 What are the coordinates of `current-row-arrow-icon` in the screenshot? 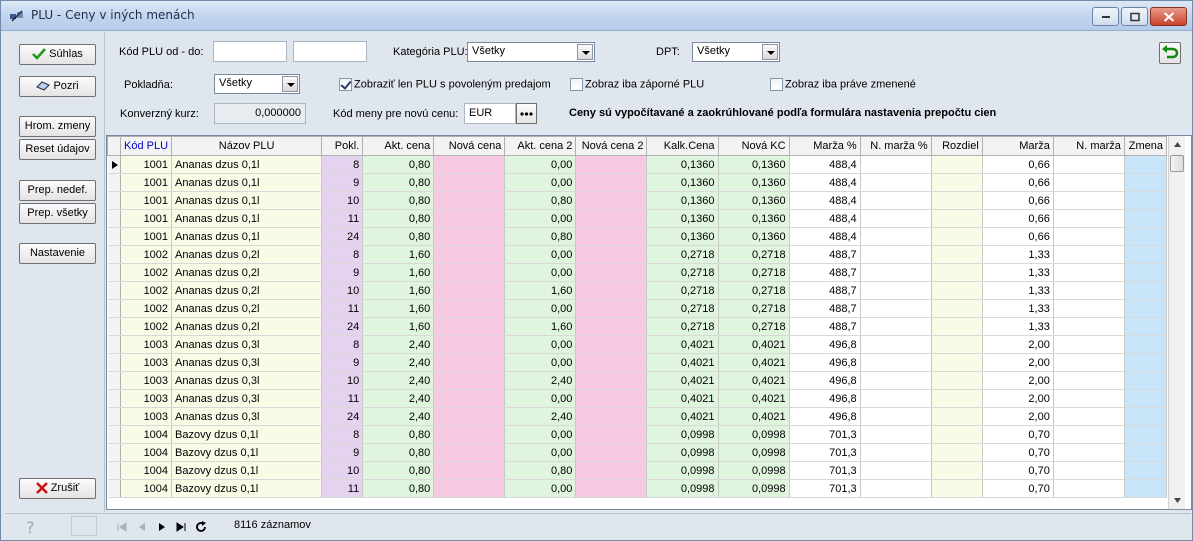 It's located at (114, 164).